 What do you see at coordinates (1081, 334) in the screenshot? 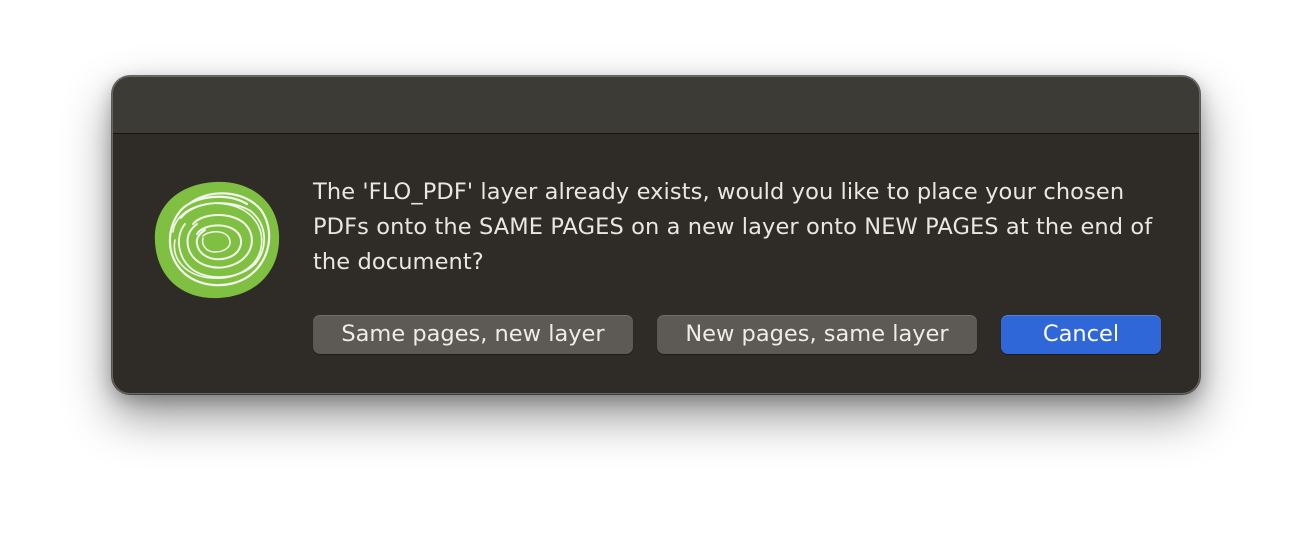
I see `cancel-button: Cancel` at bounding box center [1081, 334].